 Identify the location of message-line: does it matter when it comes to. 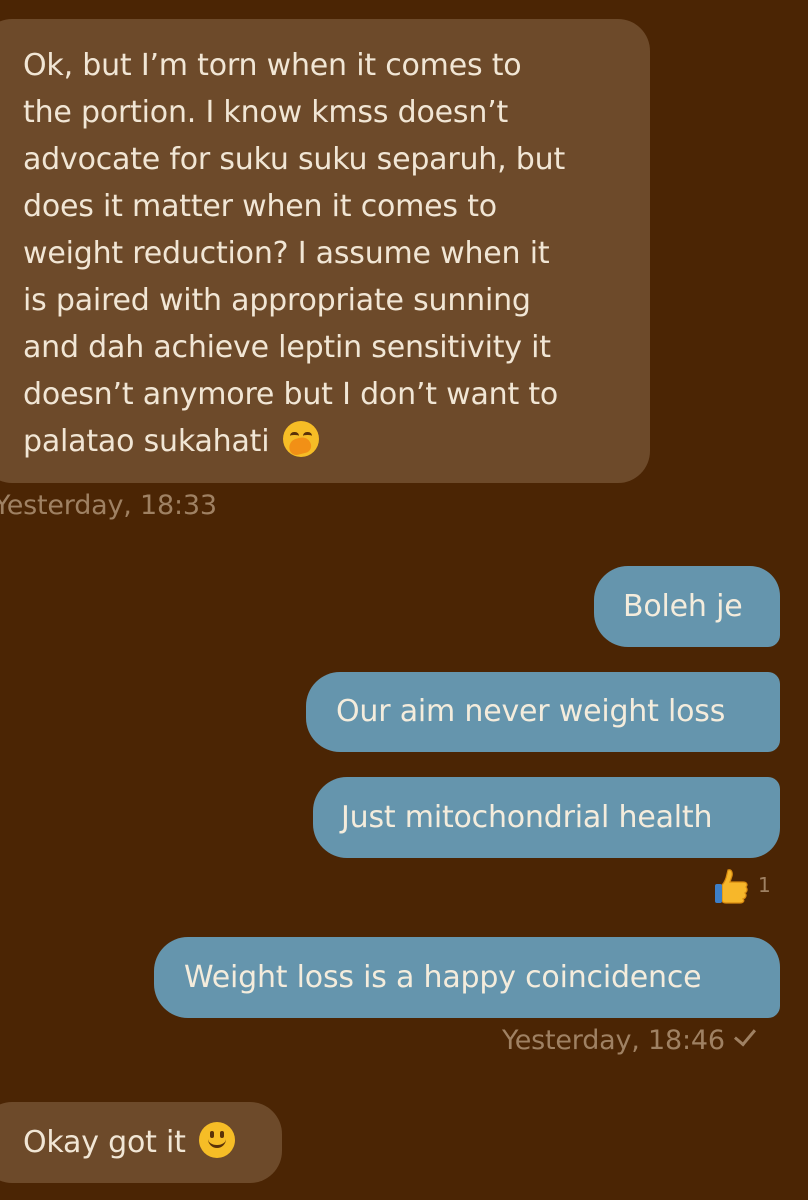
(260, 206).